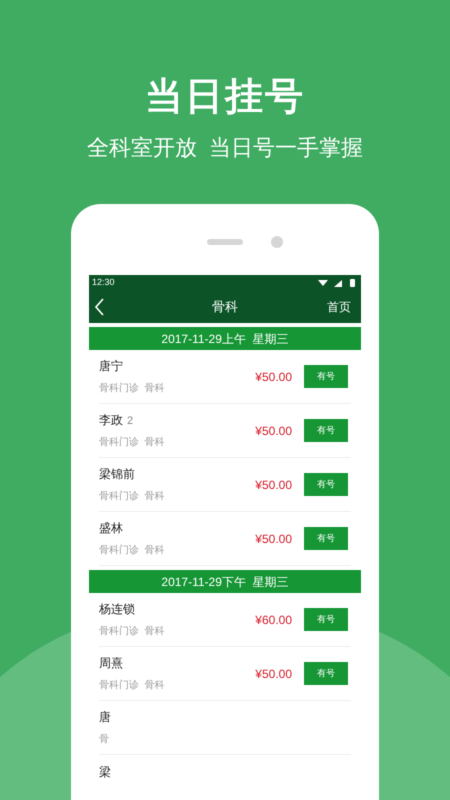 This screenshot has width=450, height=800. Describe the element at coordinates (100, 307) in the screenshot. I see `back-icon` at that location.